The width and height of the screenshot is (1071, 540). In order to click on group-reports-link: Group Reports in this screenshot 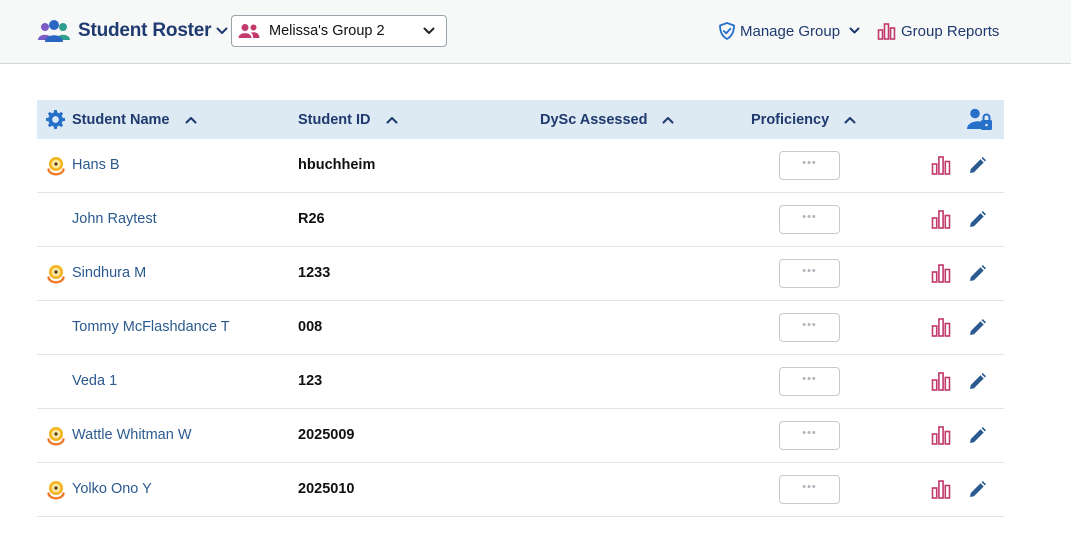, I will do `click(938, 31)`.